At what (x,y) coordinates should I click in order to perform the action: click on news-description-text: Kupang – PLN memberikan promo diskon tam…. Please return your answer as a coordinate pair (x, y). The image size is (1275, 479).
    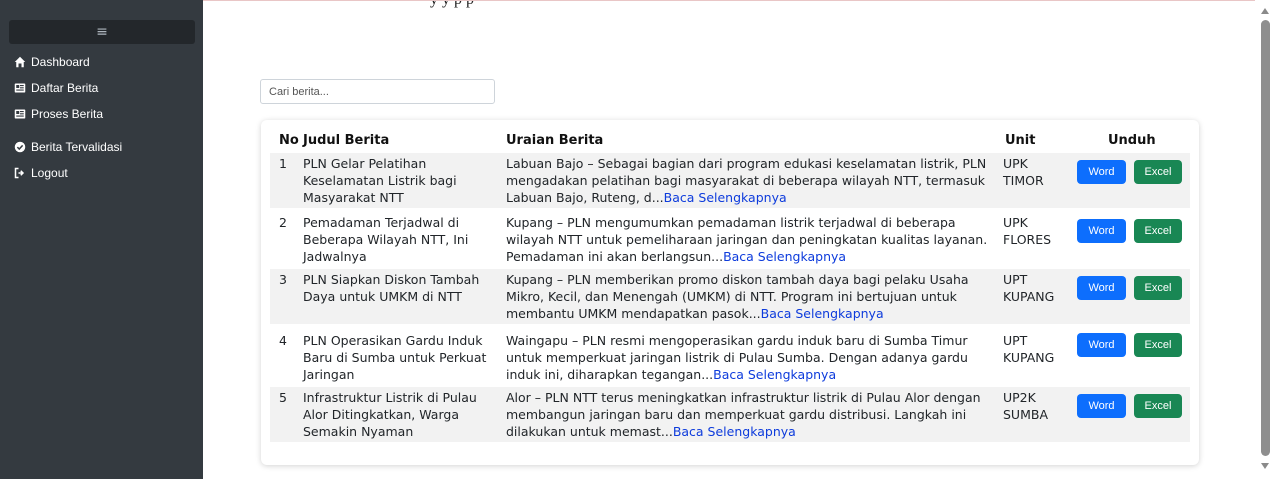
    Looking at the image, I should click on (737, 296).